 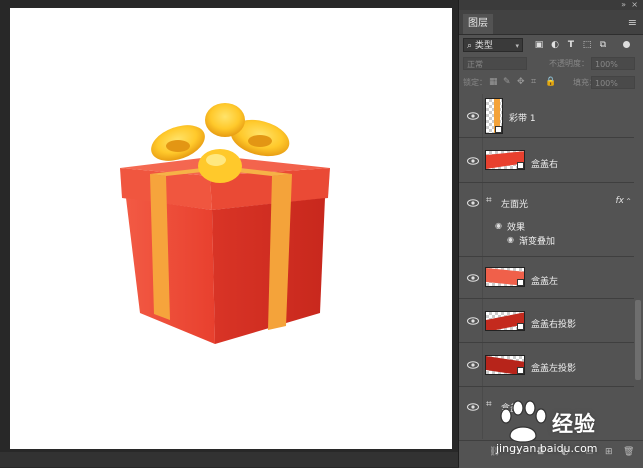 What do you see at coordinates (634, 5) in the screenshot?
I see `close-icon: ×` at bounding box center [634, 5].